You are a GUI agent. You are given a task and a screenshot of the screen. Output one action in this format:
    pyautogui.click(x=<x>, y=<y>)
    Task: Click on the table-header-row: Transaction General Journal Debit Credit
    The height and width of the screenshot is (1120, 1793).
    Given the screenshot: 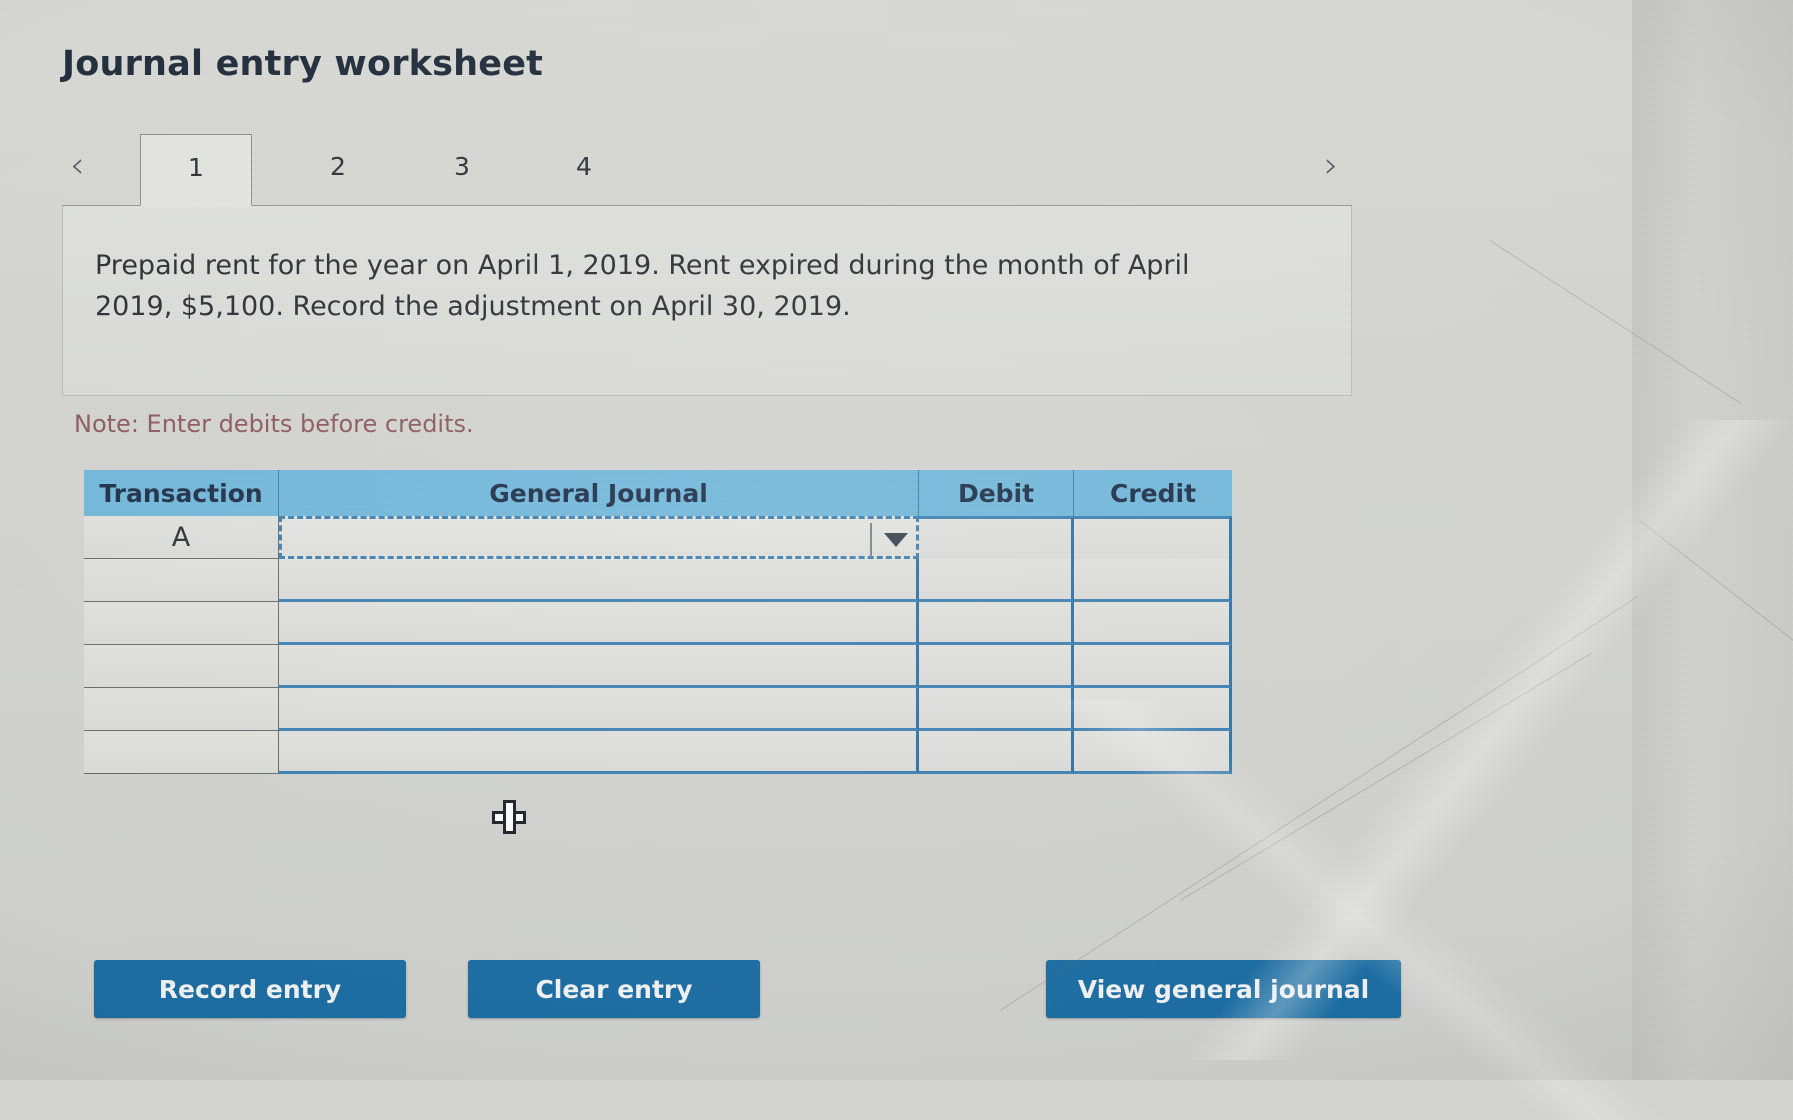 What is the action you would take?
    pyautogui.click(x=658, y=493)
    